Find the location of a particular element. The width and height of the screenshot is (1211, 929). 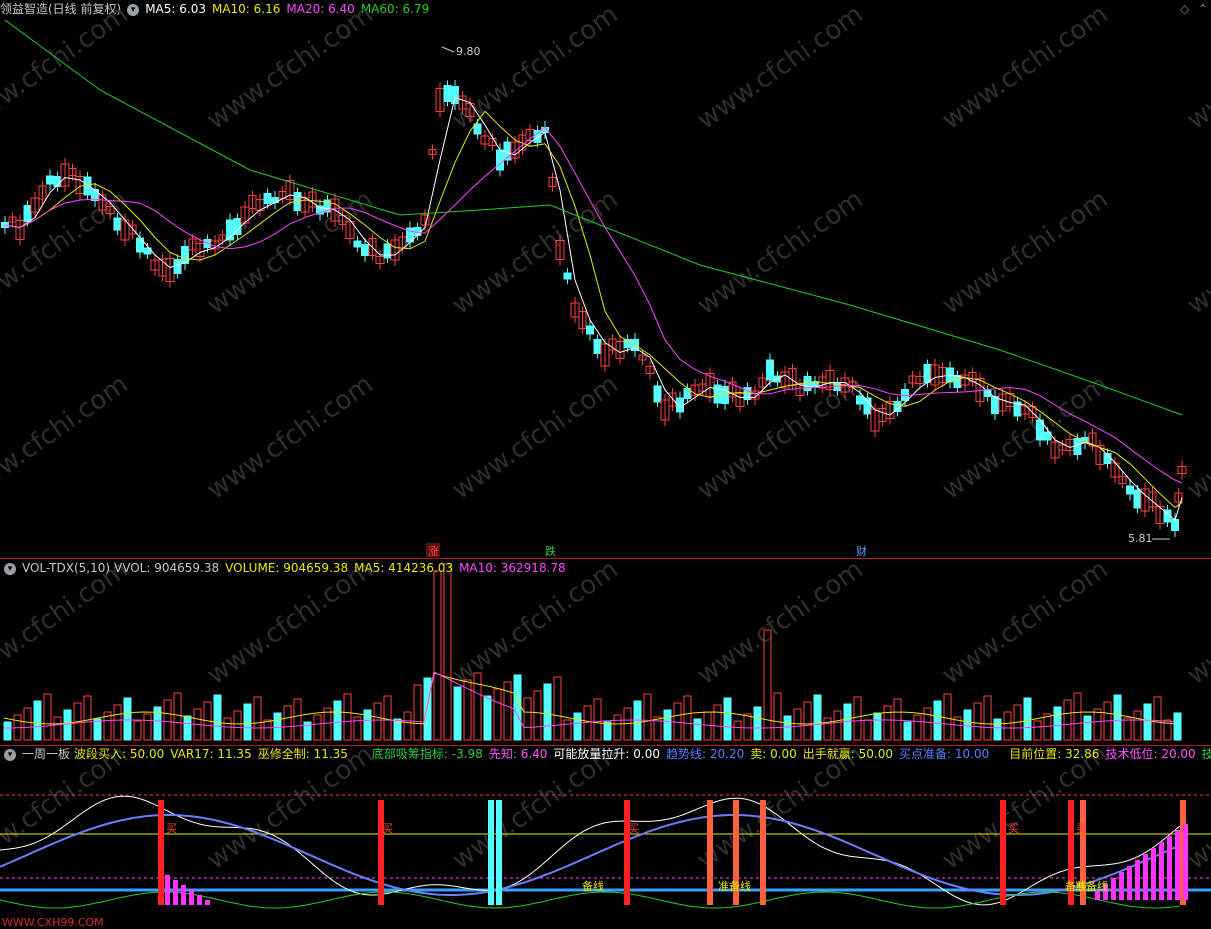

site-watermark-label: WWW.CXH99.COM is located at coordinates (53, 922).